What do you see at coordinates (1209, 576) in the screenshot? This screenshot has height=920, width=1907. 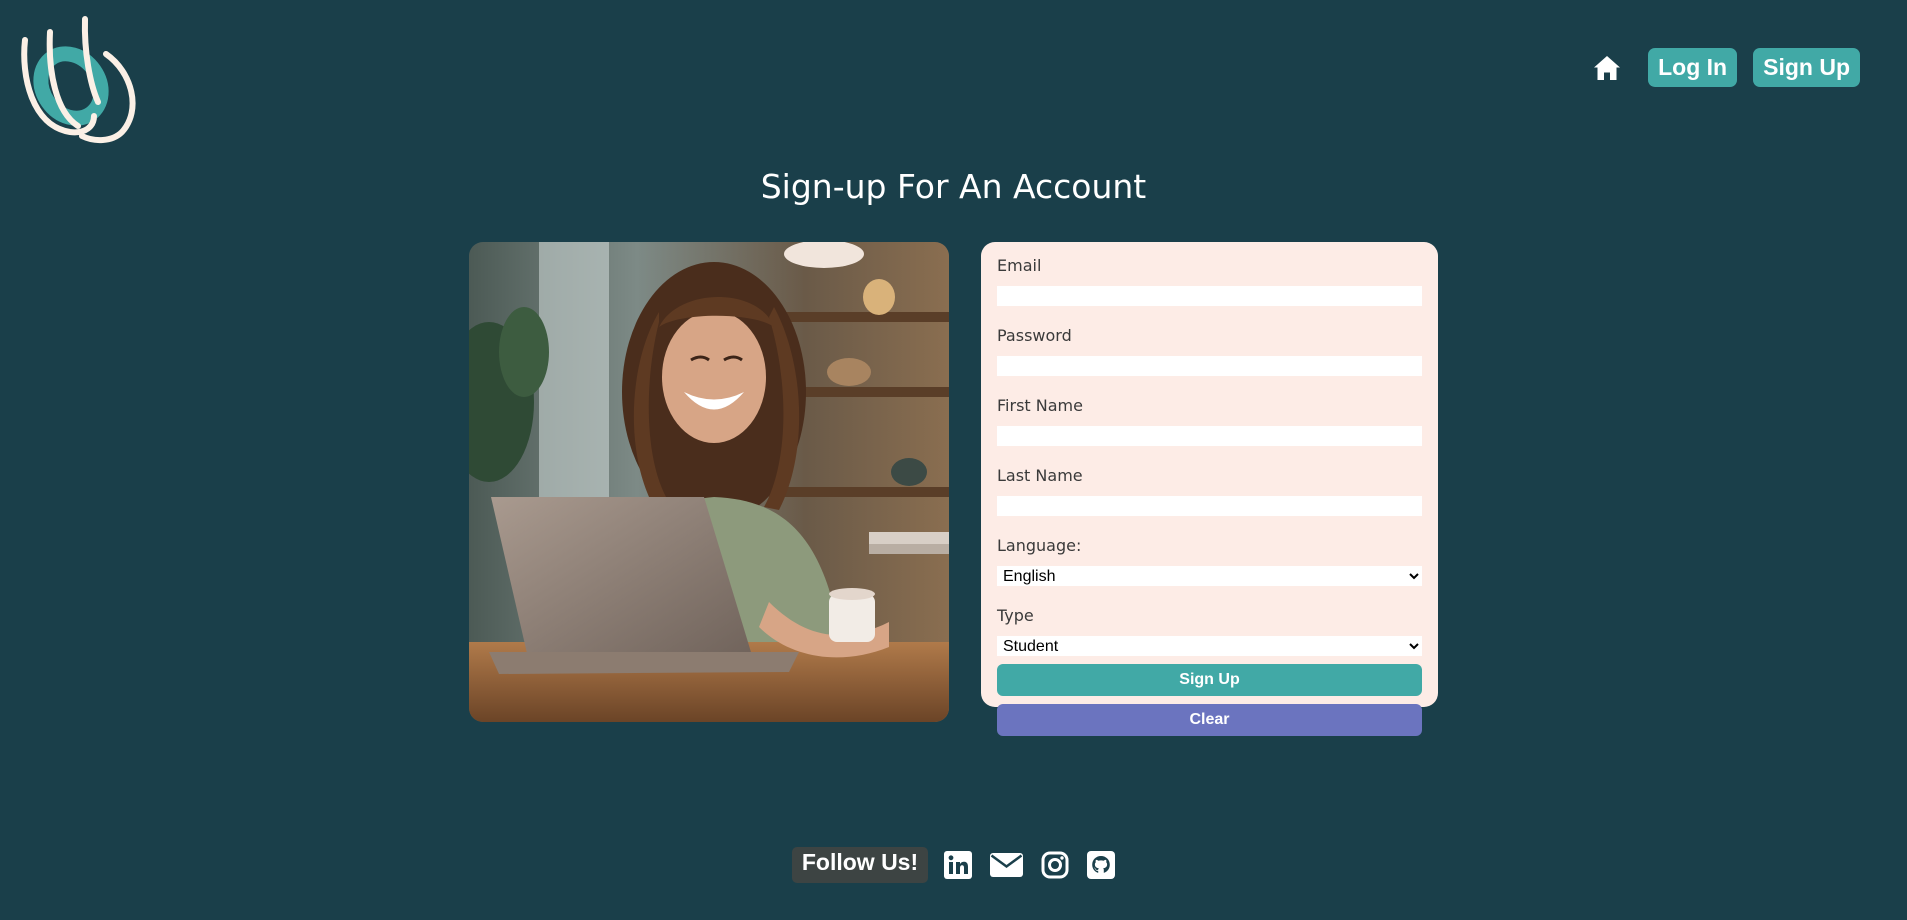 I see `language-select: English` at bounding box center [1209, 576].